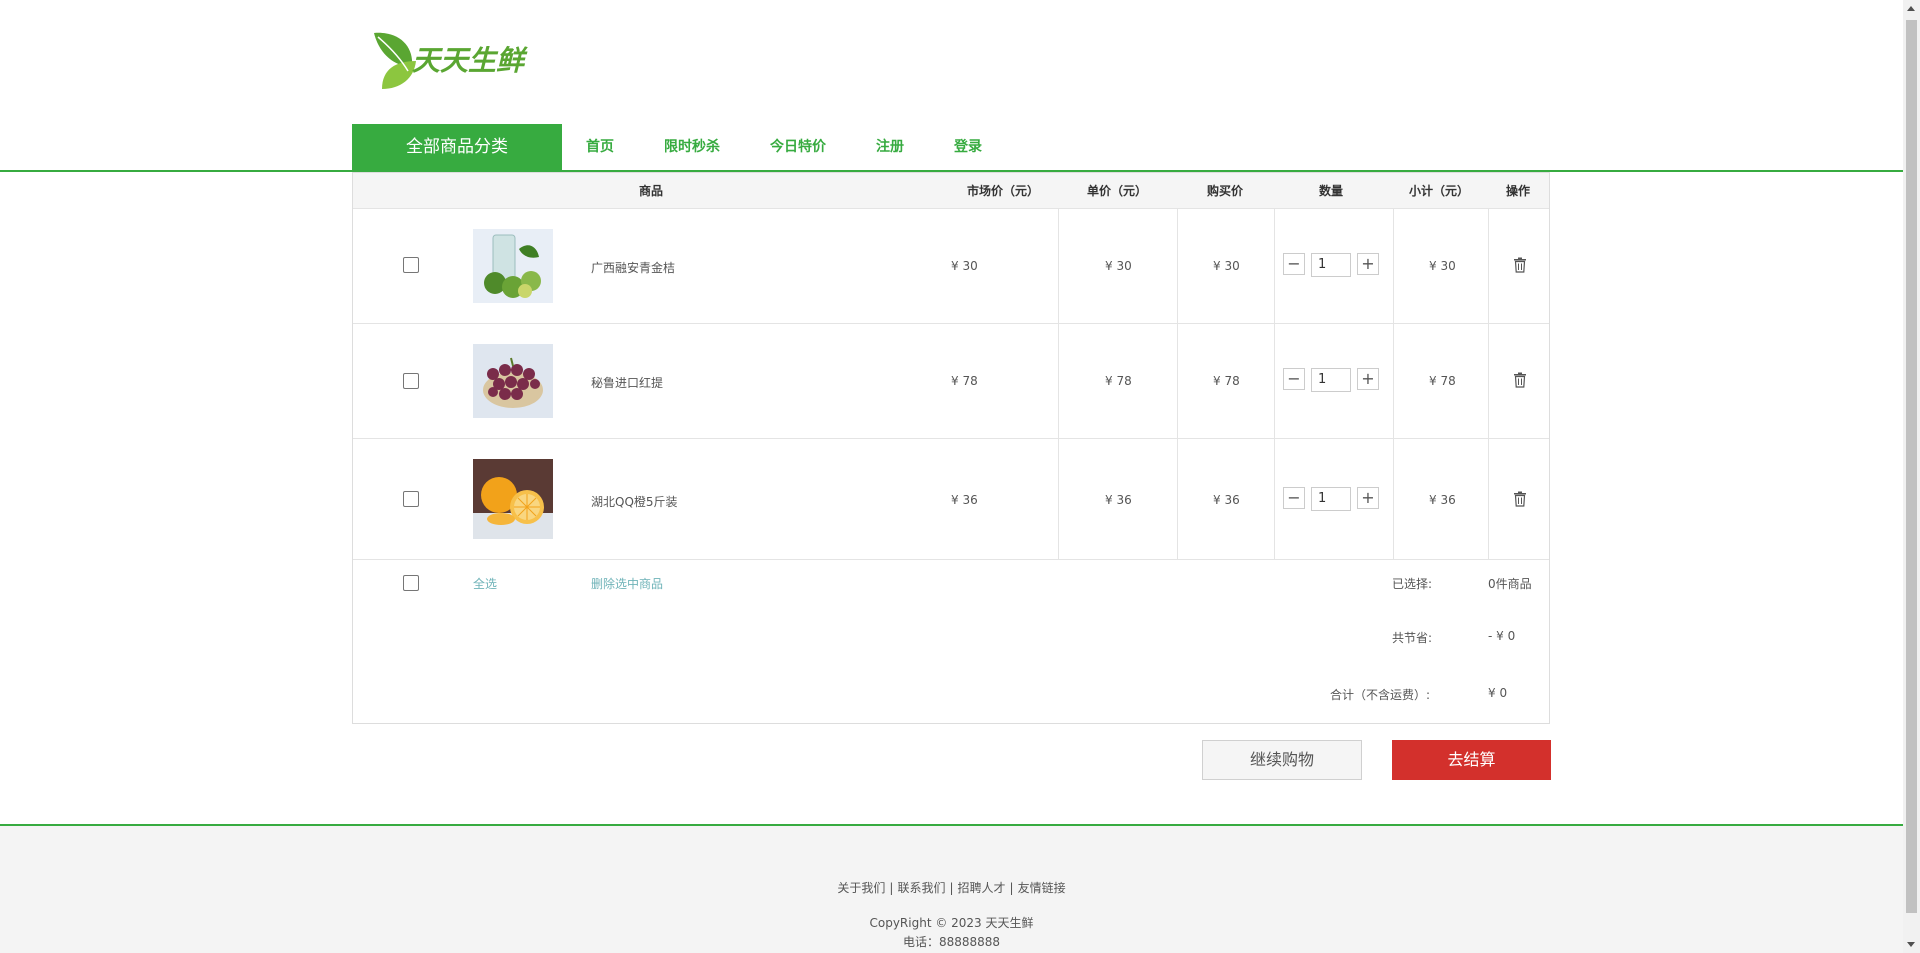 This screenshot has width=1920, height=953. What do you see at coordinates (1439, 191) in the screenshot?
I see `header-subtotal: 小计（元）` at bounding box center [1439, 191].